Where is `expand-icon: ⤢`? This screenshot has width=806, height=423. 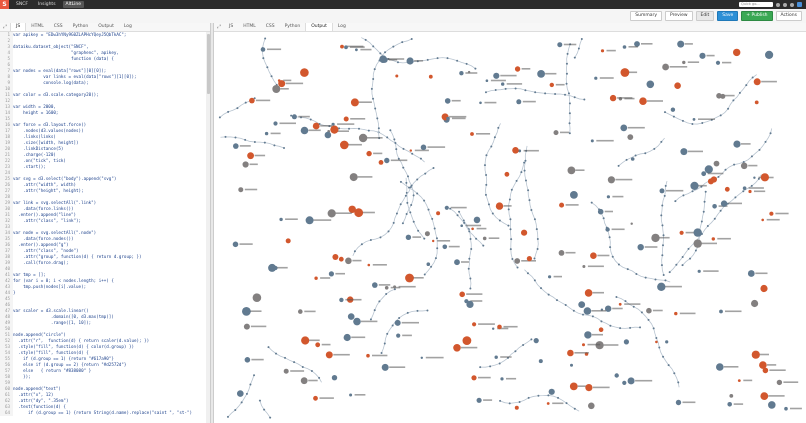
expand-icon: ⤢ is located at coordinates (5, 27).